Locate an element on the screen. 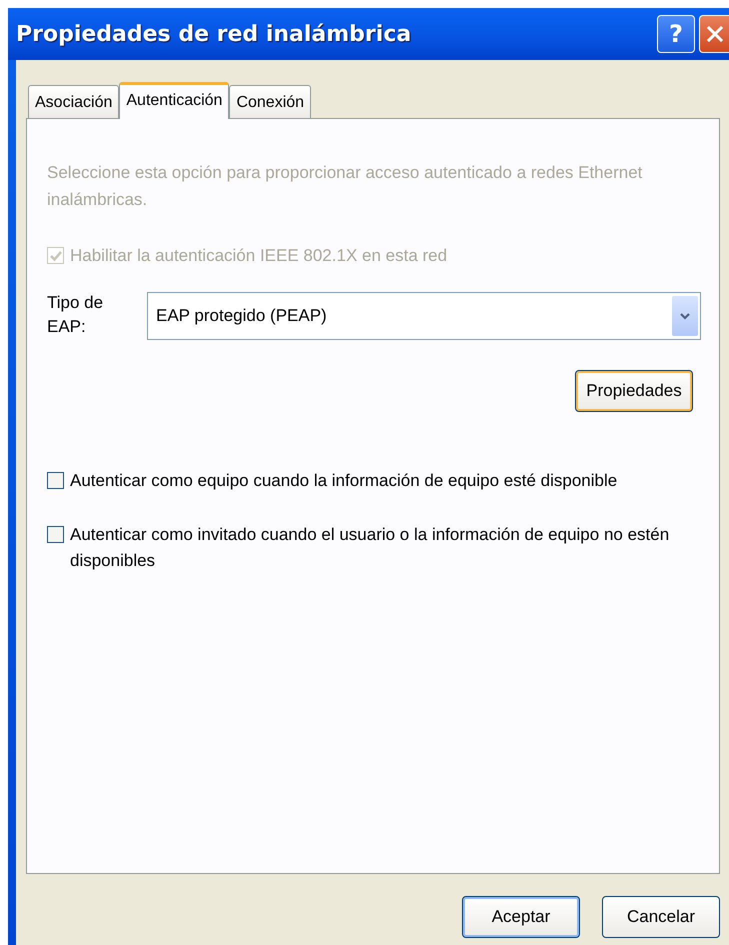 Image resolution: width=729 pixels, height=945 pixels. tab: Asociación is located at coordinates (74, 101).